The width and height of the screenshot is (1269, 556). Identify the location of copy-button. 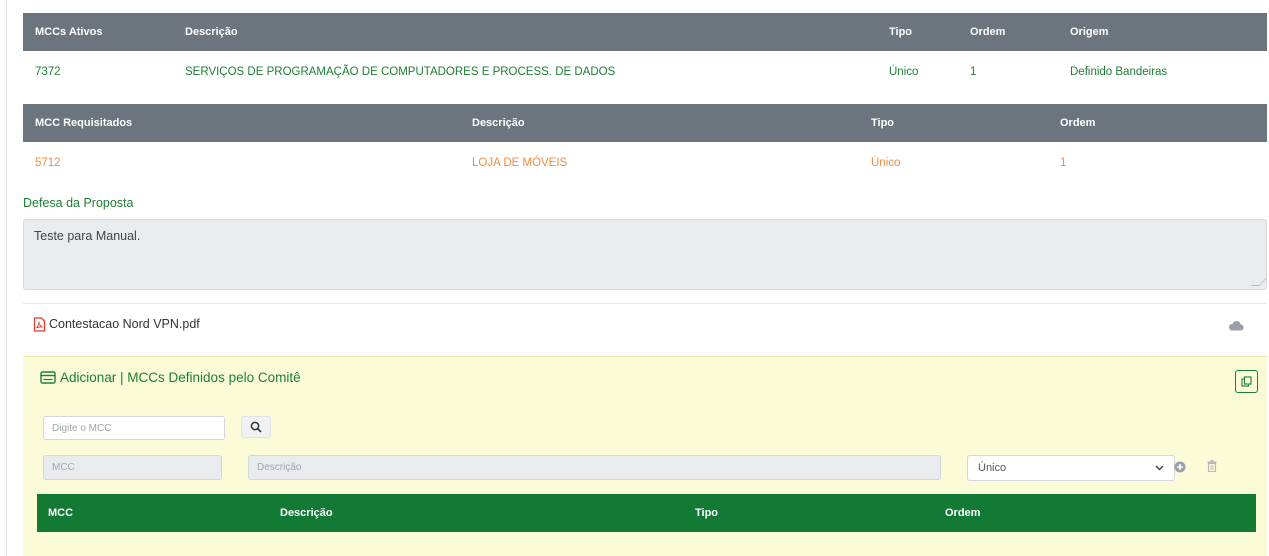
(1246, 381).